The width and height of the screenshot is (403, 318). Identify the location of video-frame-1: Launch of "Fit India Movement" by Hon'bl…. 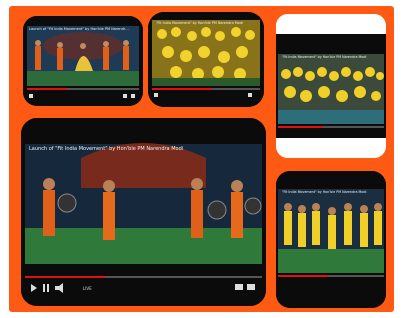
(83, 61).